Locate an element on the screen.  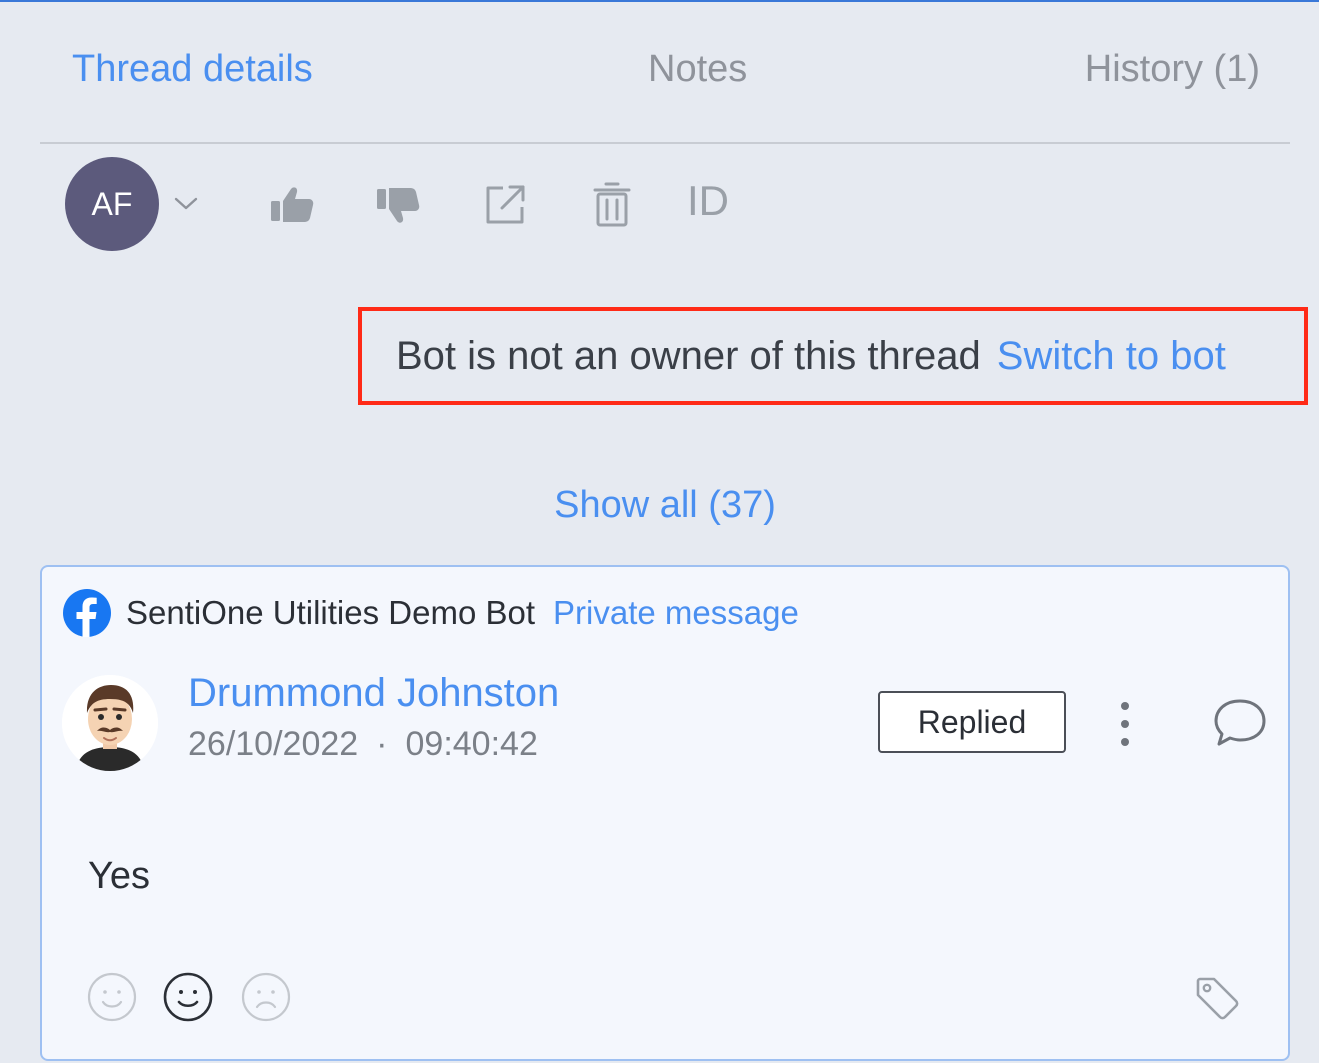
message-text: Yes is located at coordinates (119, 876).